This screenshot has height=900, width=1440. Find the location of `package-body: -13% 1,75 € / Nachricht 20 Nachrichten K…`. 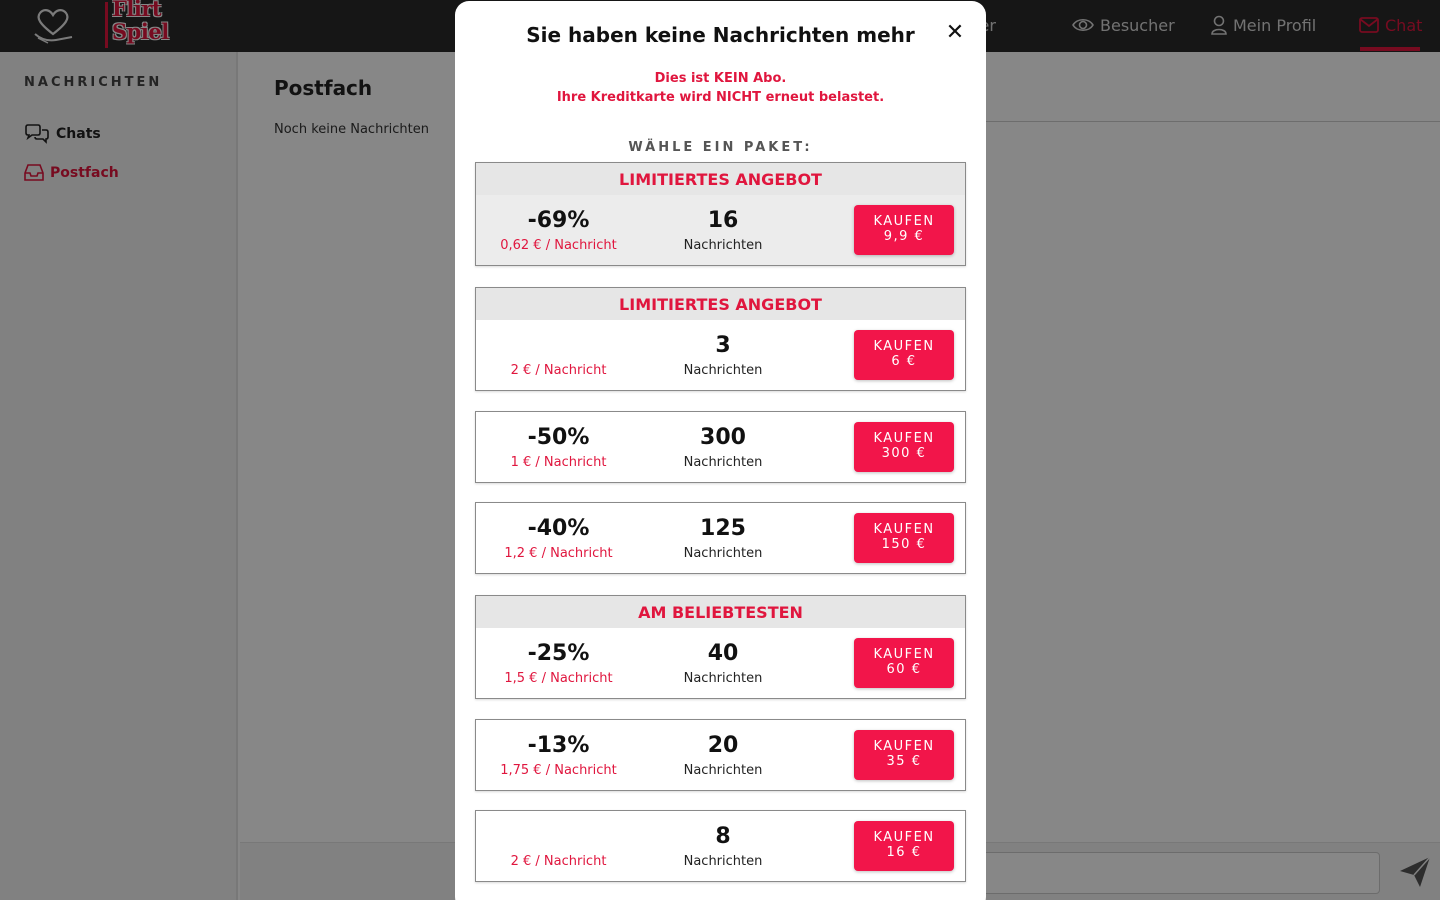

package-body: -13% 1,75 € / Nachricht 20 Nachrichten K… is located at coordinates (720, 755).